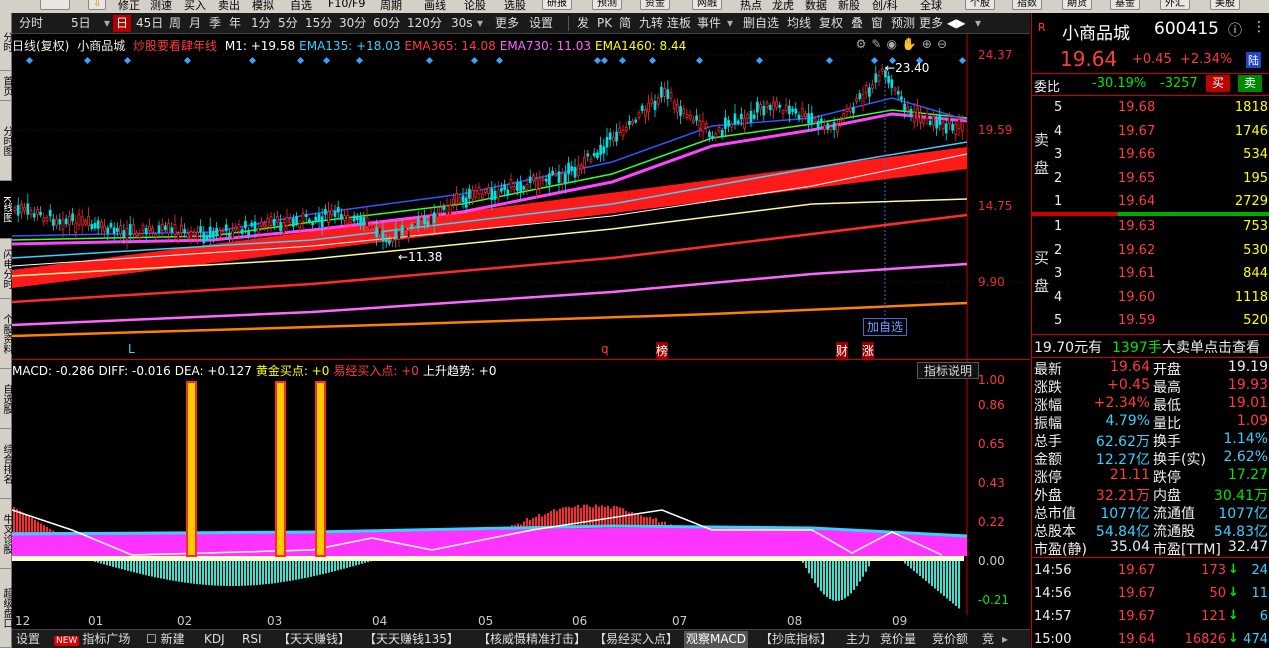 The width and height of the screenshot is (1269, 648). Describe the element at coordinates (6, 608) in the screenshot. I see `left-tab-superboard: 超级盘口` at that location.